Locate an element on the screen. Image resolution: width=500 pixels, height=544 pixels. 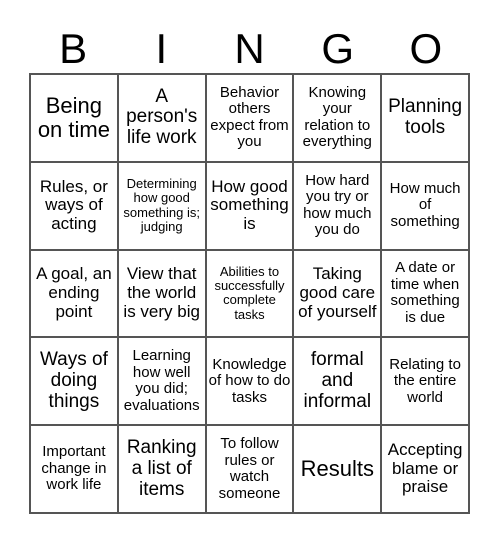
bingo-cell: A goal, an ending point is located at coordinates (74, 293).